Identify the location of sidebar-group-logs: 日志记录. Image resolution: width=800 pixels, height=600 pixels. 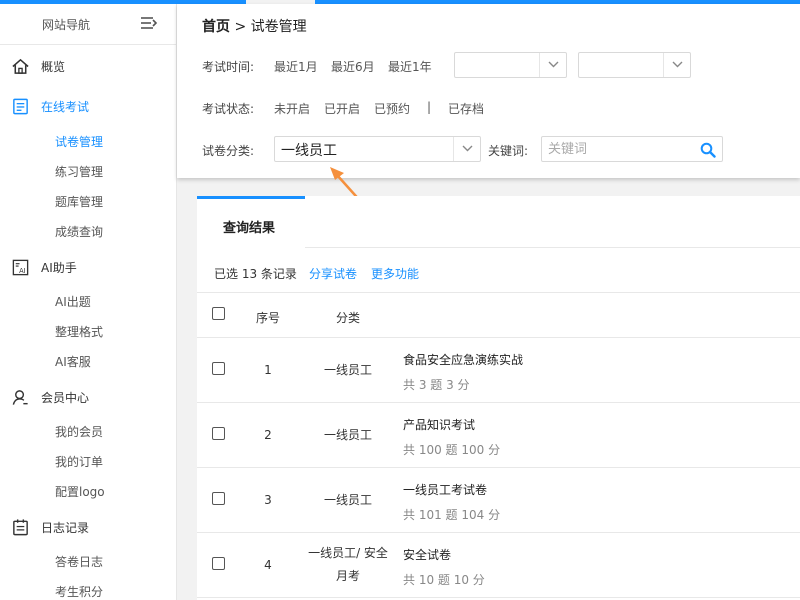
(88, 527).